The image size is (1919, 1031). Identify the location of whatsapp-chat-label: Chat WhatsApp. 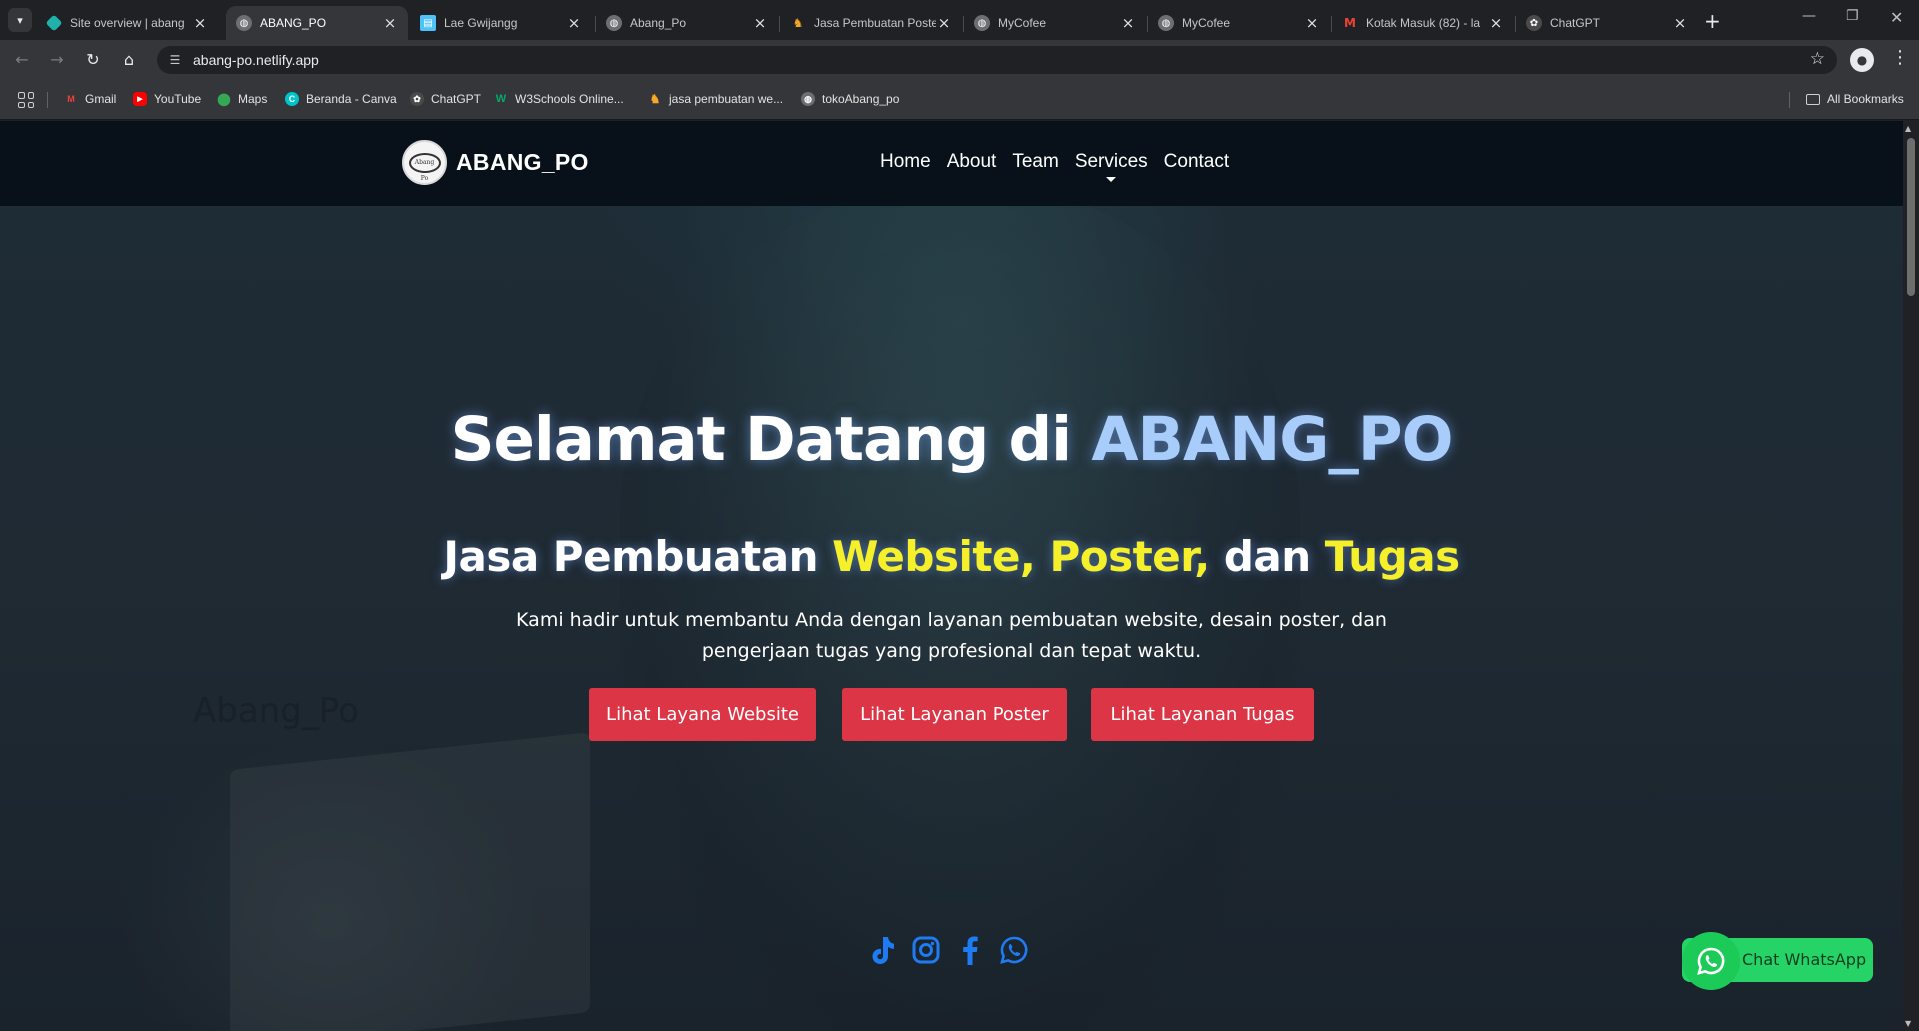
(1804, 959).